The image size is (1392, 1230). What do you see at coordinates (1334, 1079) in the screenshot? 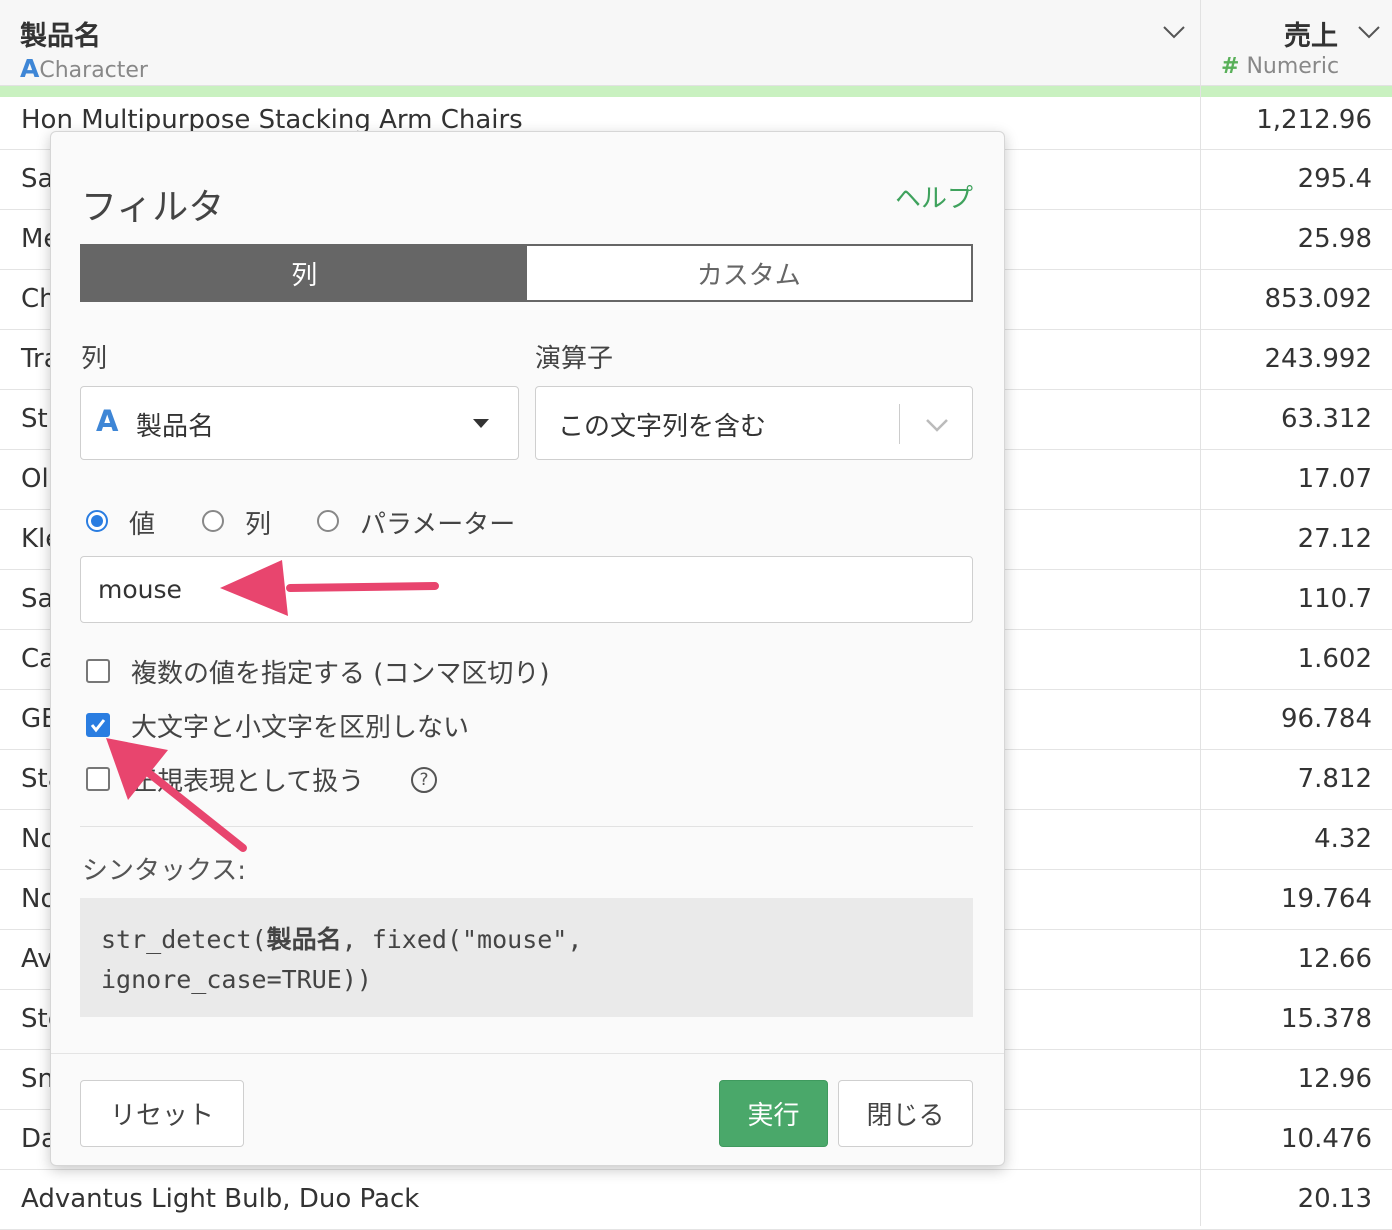
I see `sales-cell: 12.96` at bounding box center [1334, 1079].